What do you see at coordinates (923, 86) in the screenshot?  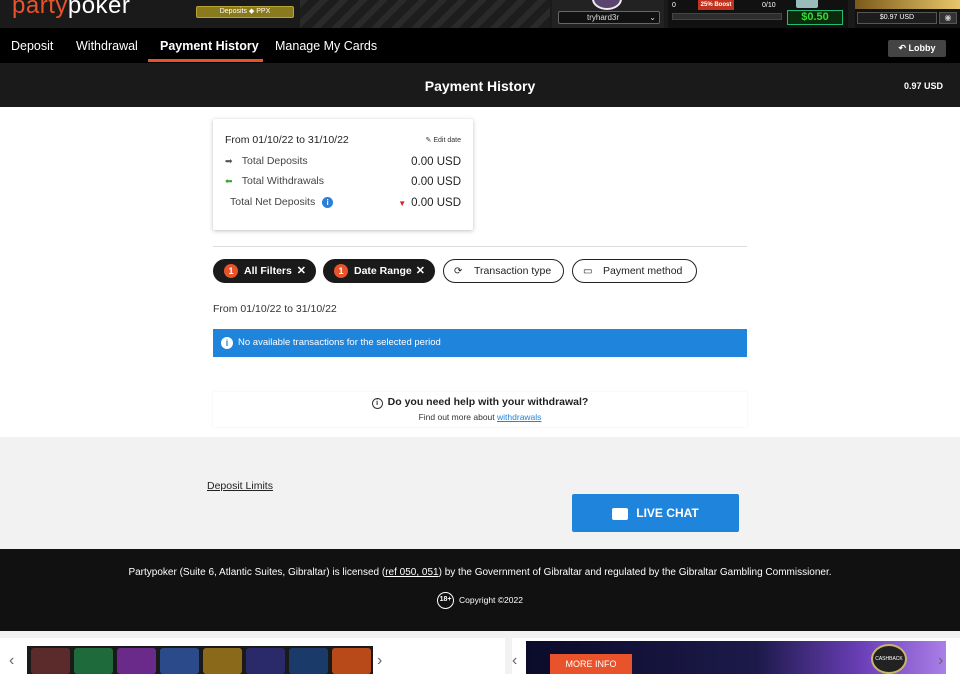 I see `header-balance: 0.97 USD` at bounding box center [923, 86].